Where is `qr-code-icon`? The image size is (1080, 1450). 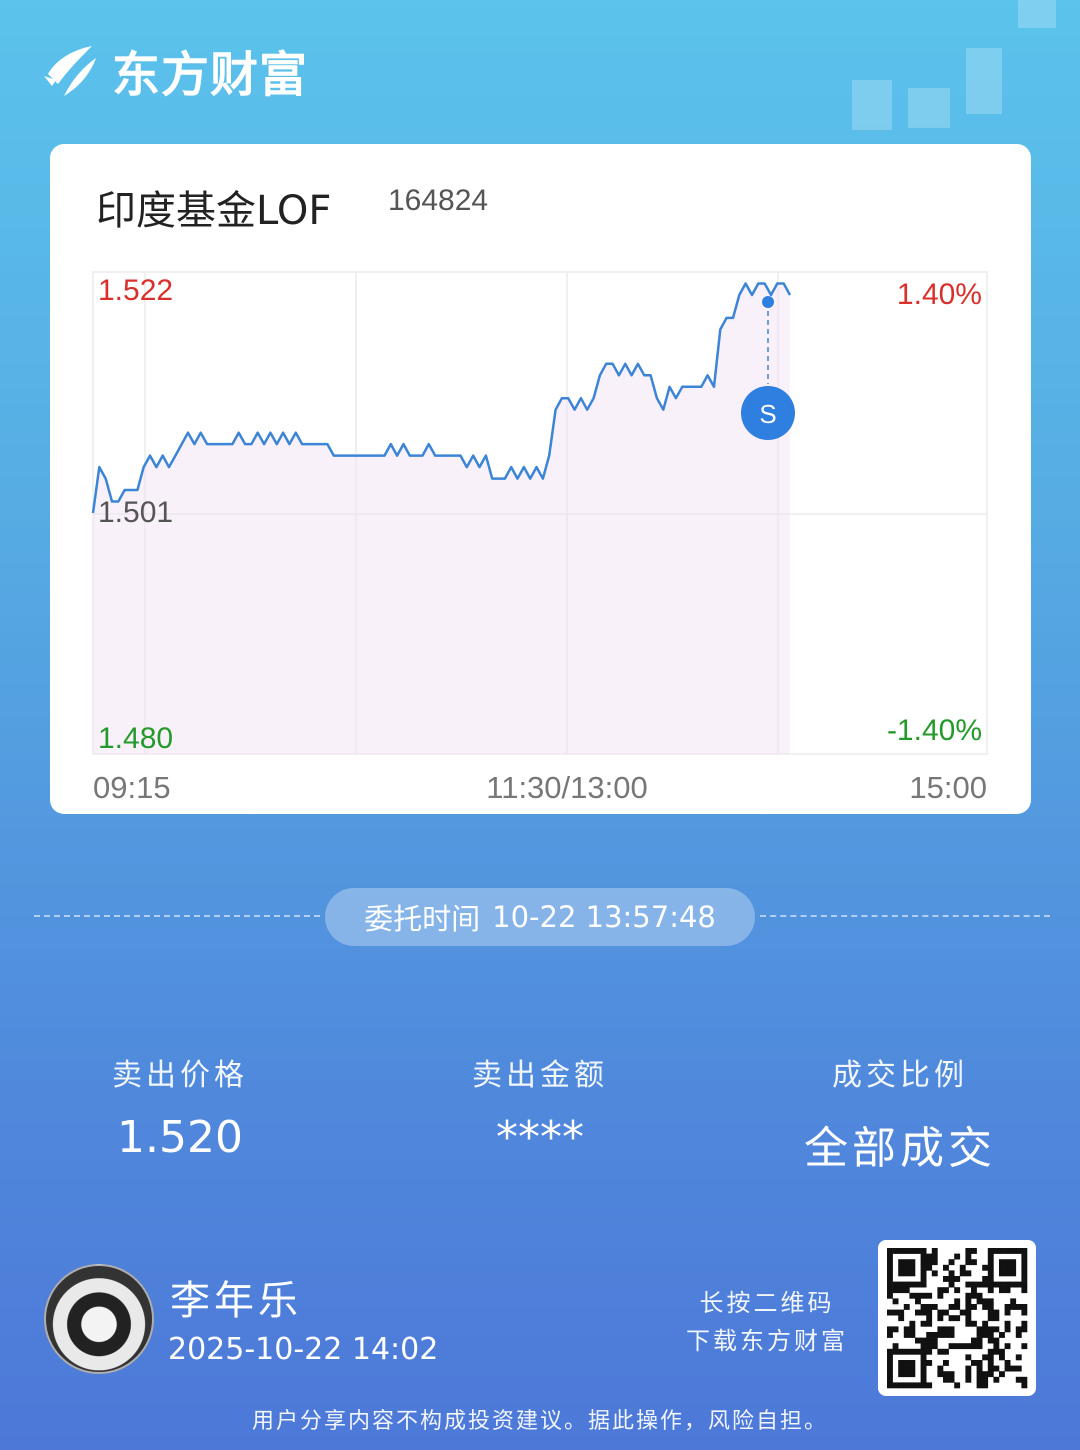
qr-code-icon is located at coordinates (957, 1318).